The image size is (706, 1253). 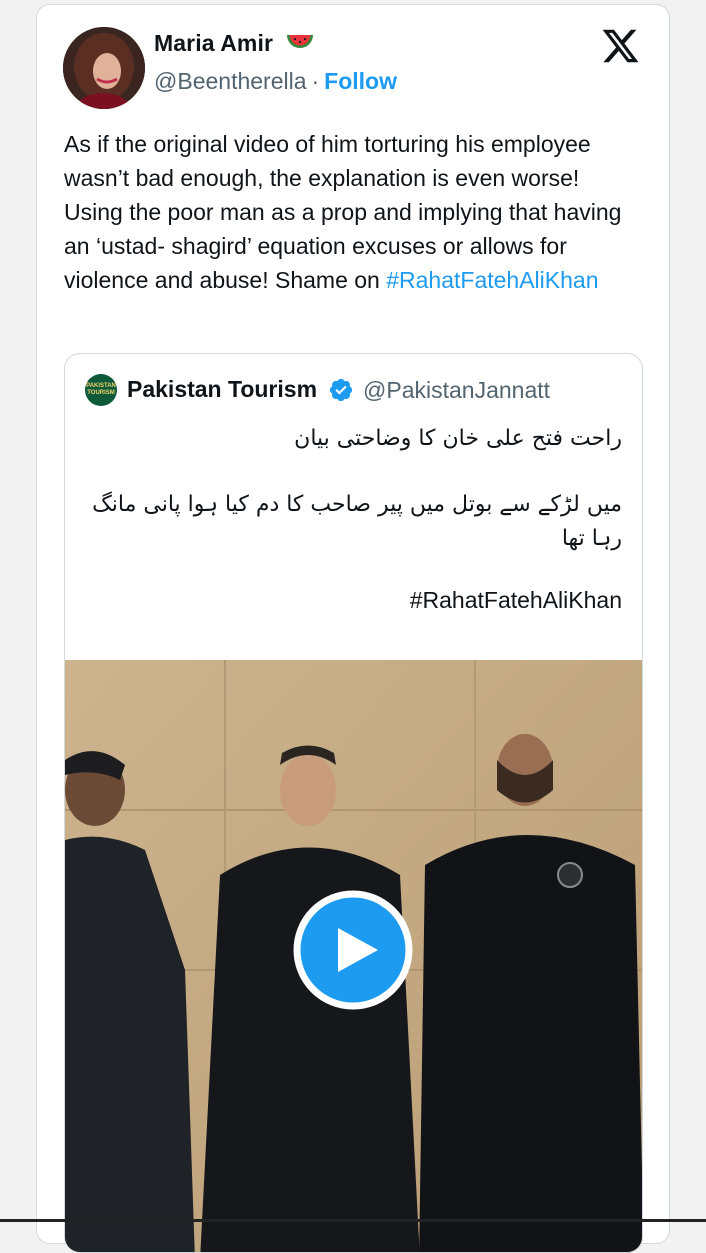 What do you see at coordinates (620, 46) in the screenshot?
I see `x-logo-icon` at bounding box center [620, 46].